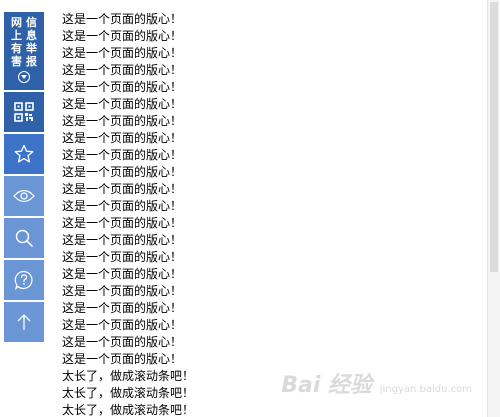 Image resolution: width=500 pixels, height=417 pixels. I want to click on report-char: 网, so click(16, 22).